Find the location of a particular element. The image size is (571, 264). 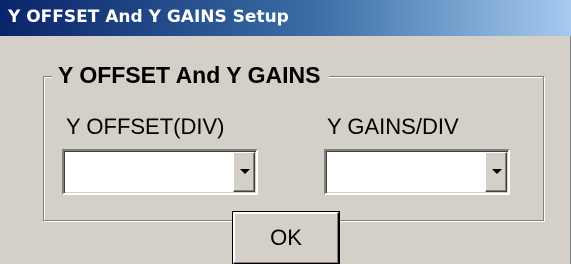

y-gains-label: Y GAINS/DIV is located at coordinates (393, 126).